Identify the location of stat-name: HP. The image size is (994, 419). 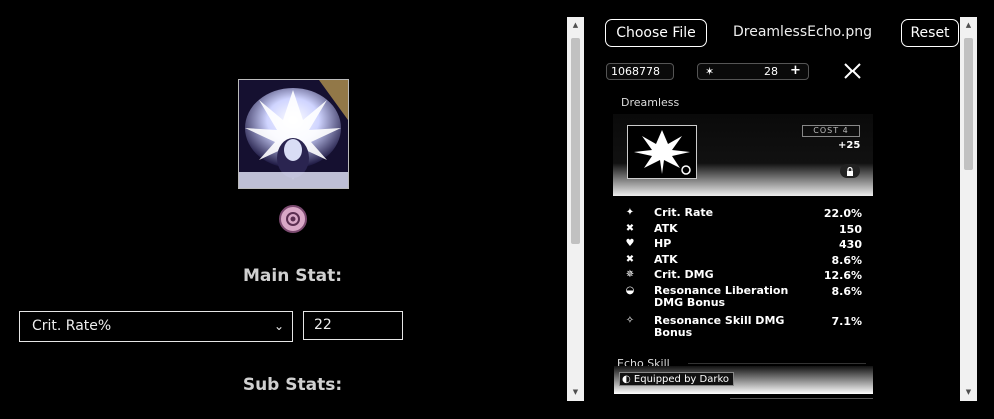
(663, 243).